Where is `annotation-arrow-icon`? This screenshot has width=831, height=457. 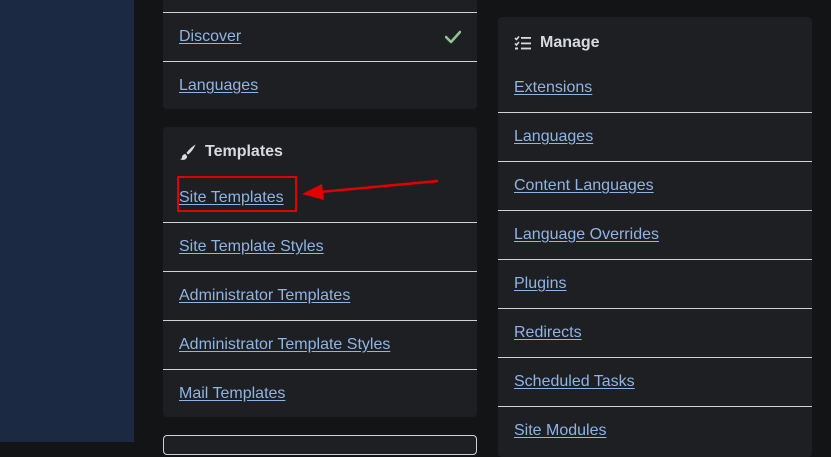 annotation-arrow-icon is located at coordinates (370, 189).